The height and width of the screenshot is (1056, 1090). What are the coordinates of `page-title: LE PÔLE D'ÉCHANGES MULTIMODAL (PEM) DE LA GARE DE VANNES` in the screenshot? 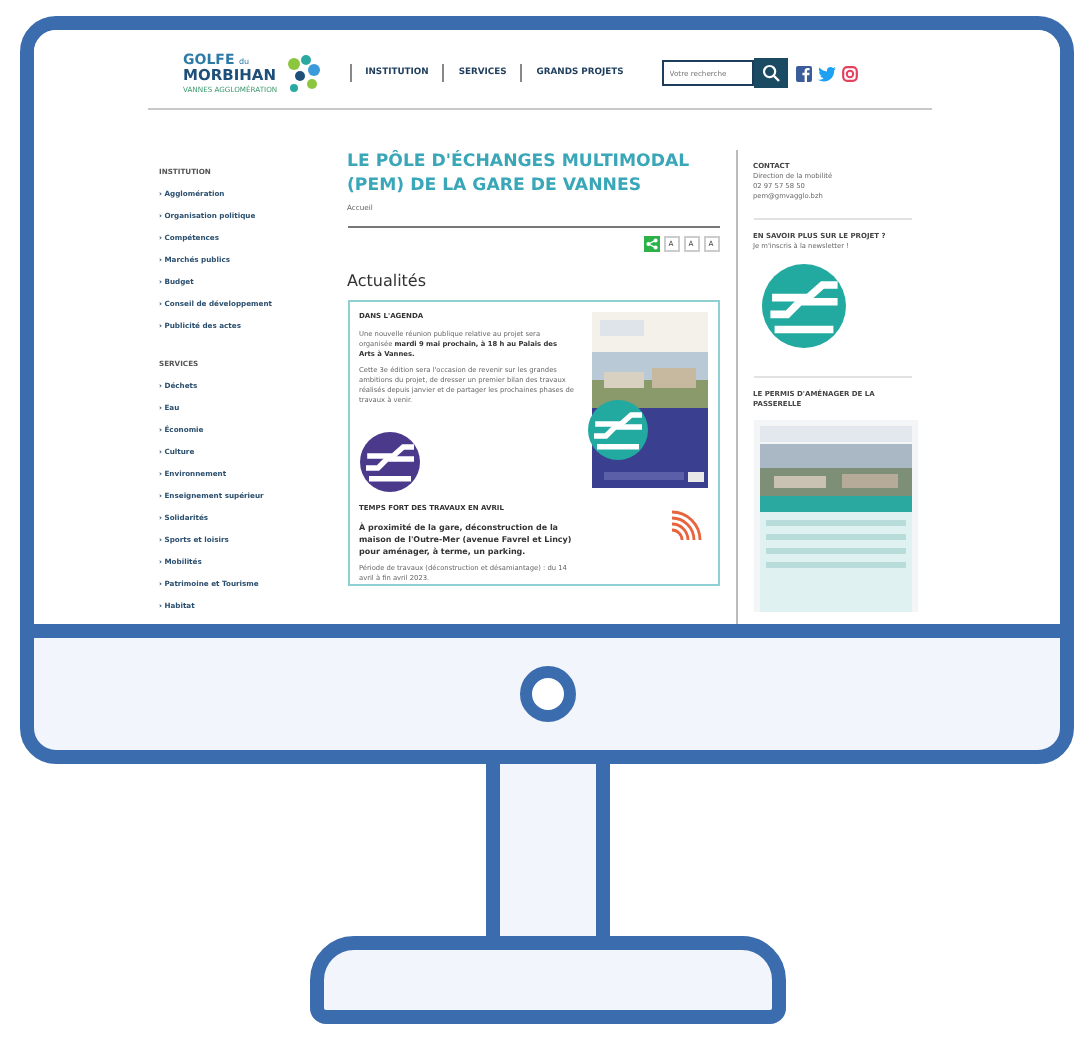 It's located at (519, 174).